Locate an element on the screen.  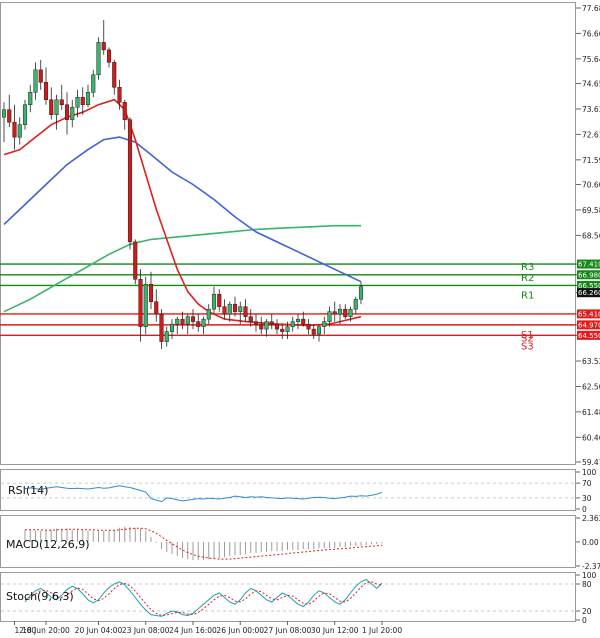
price-tick-label: 59.470 is located at coordinates (591, 462).